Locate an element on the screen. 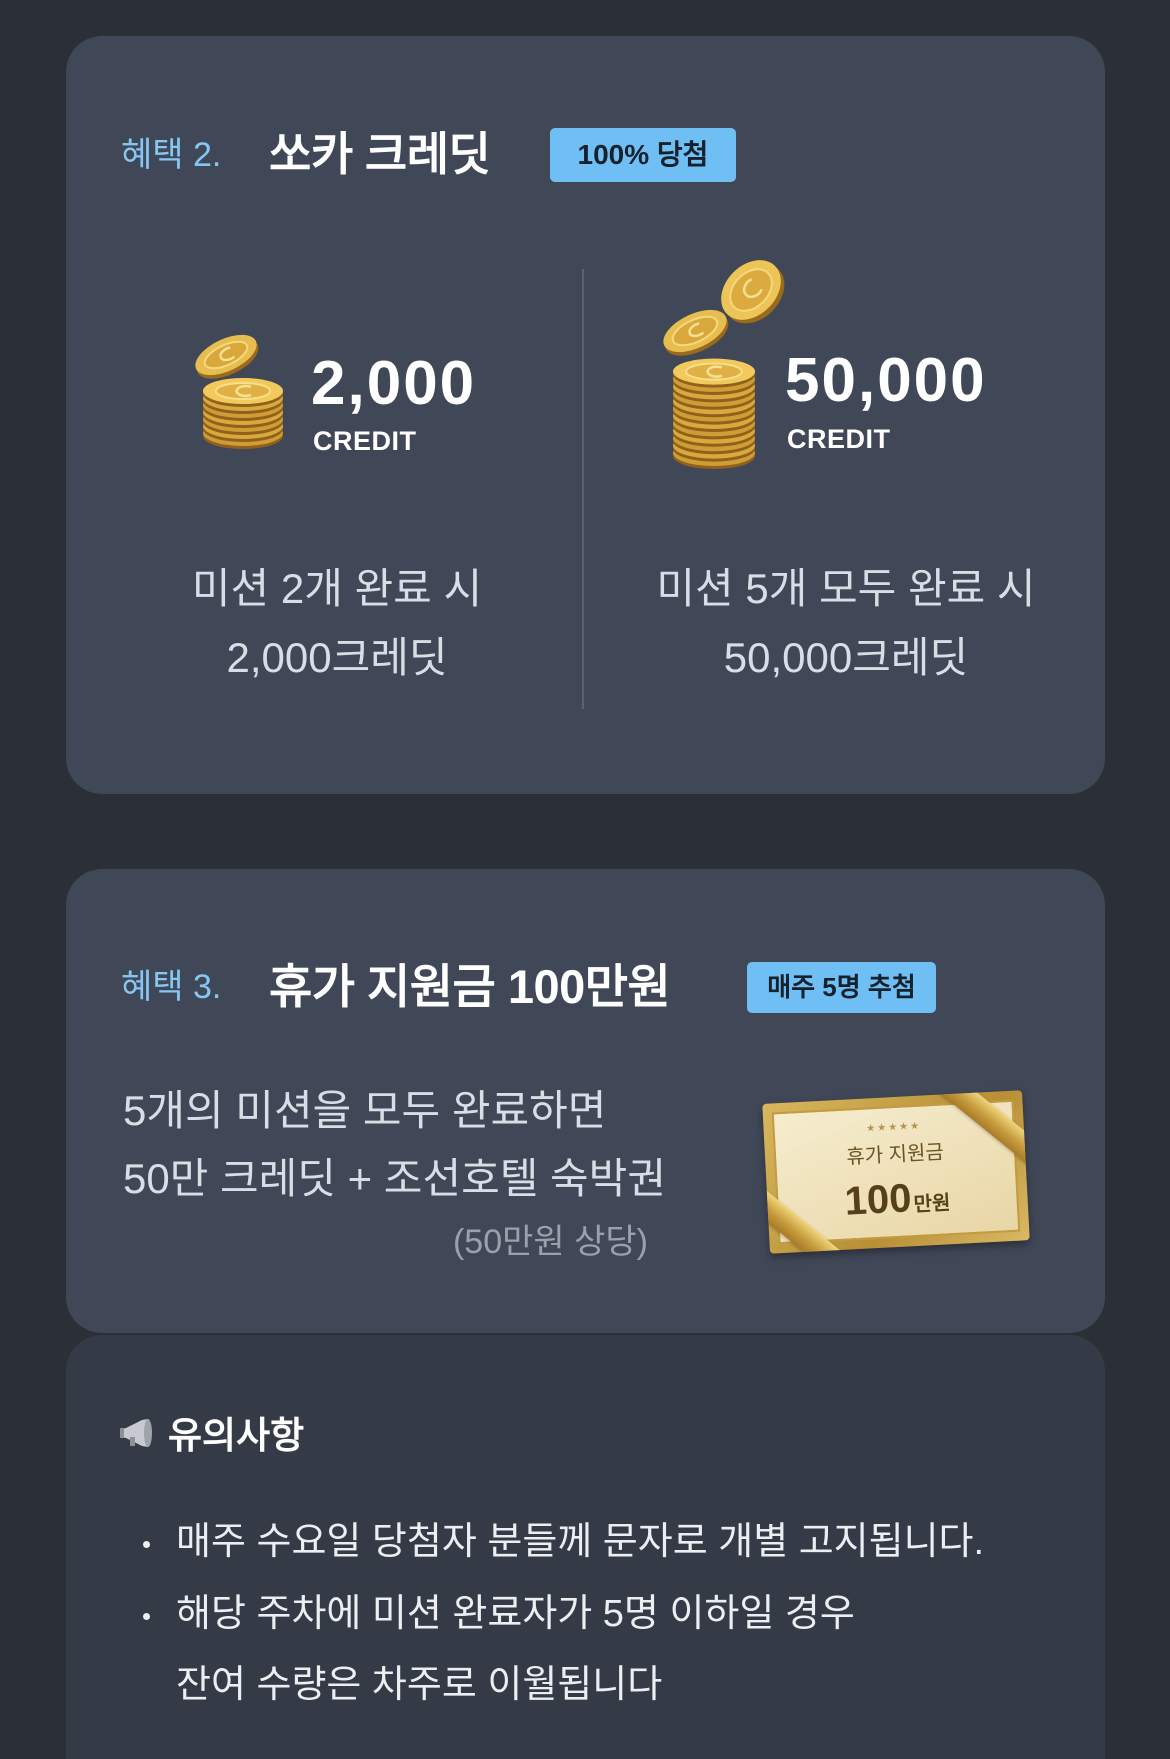 Image resolution: width=1170 pixels, height=1759 pixels. coin-stack-icon is located at coordinates (239, 391).